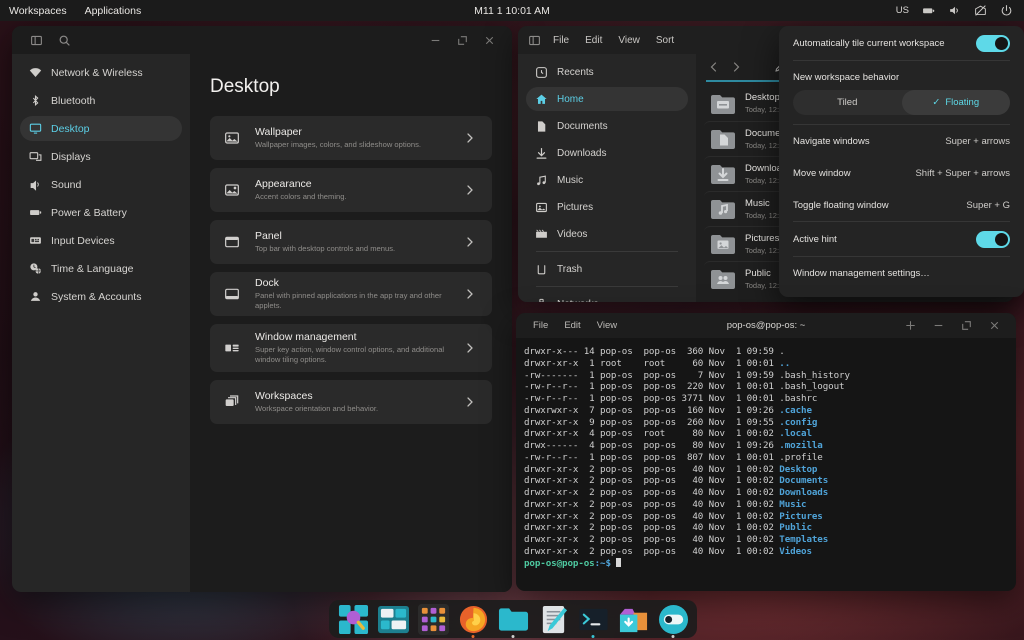  Describe the element at coordinates (71, 156) in the screenshot. I see `sidebar-item-label: Displays` at that location.